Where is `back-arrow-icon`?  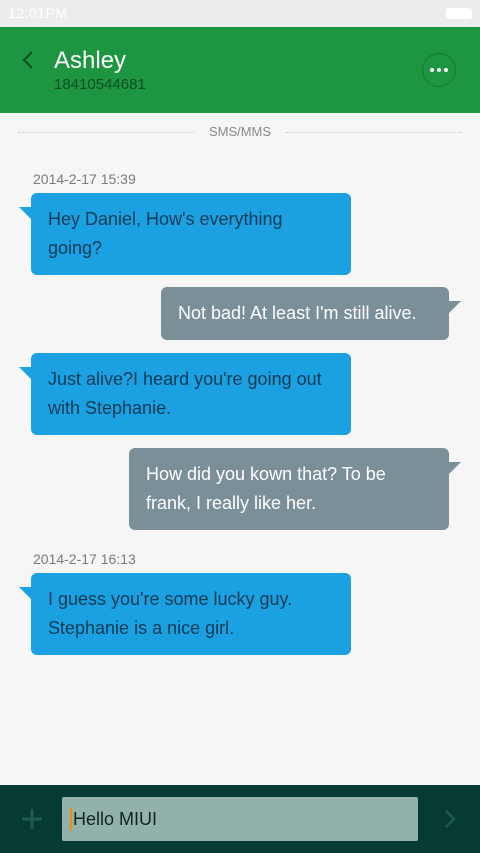
back-arrow-icon is located at coordinates (29, 60).